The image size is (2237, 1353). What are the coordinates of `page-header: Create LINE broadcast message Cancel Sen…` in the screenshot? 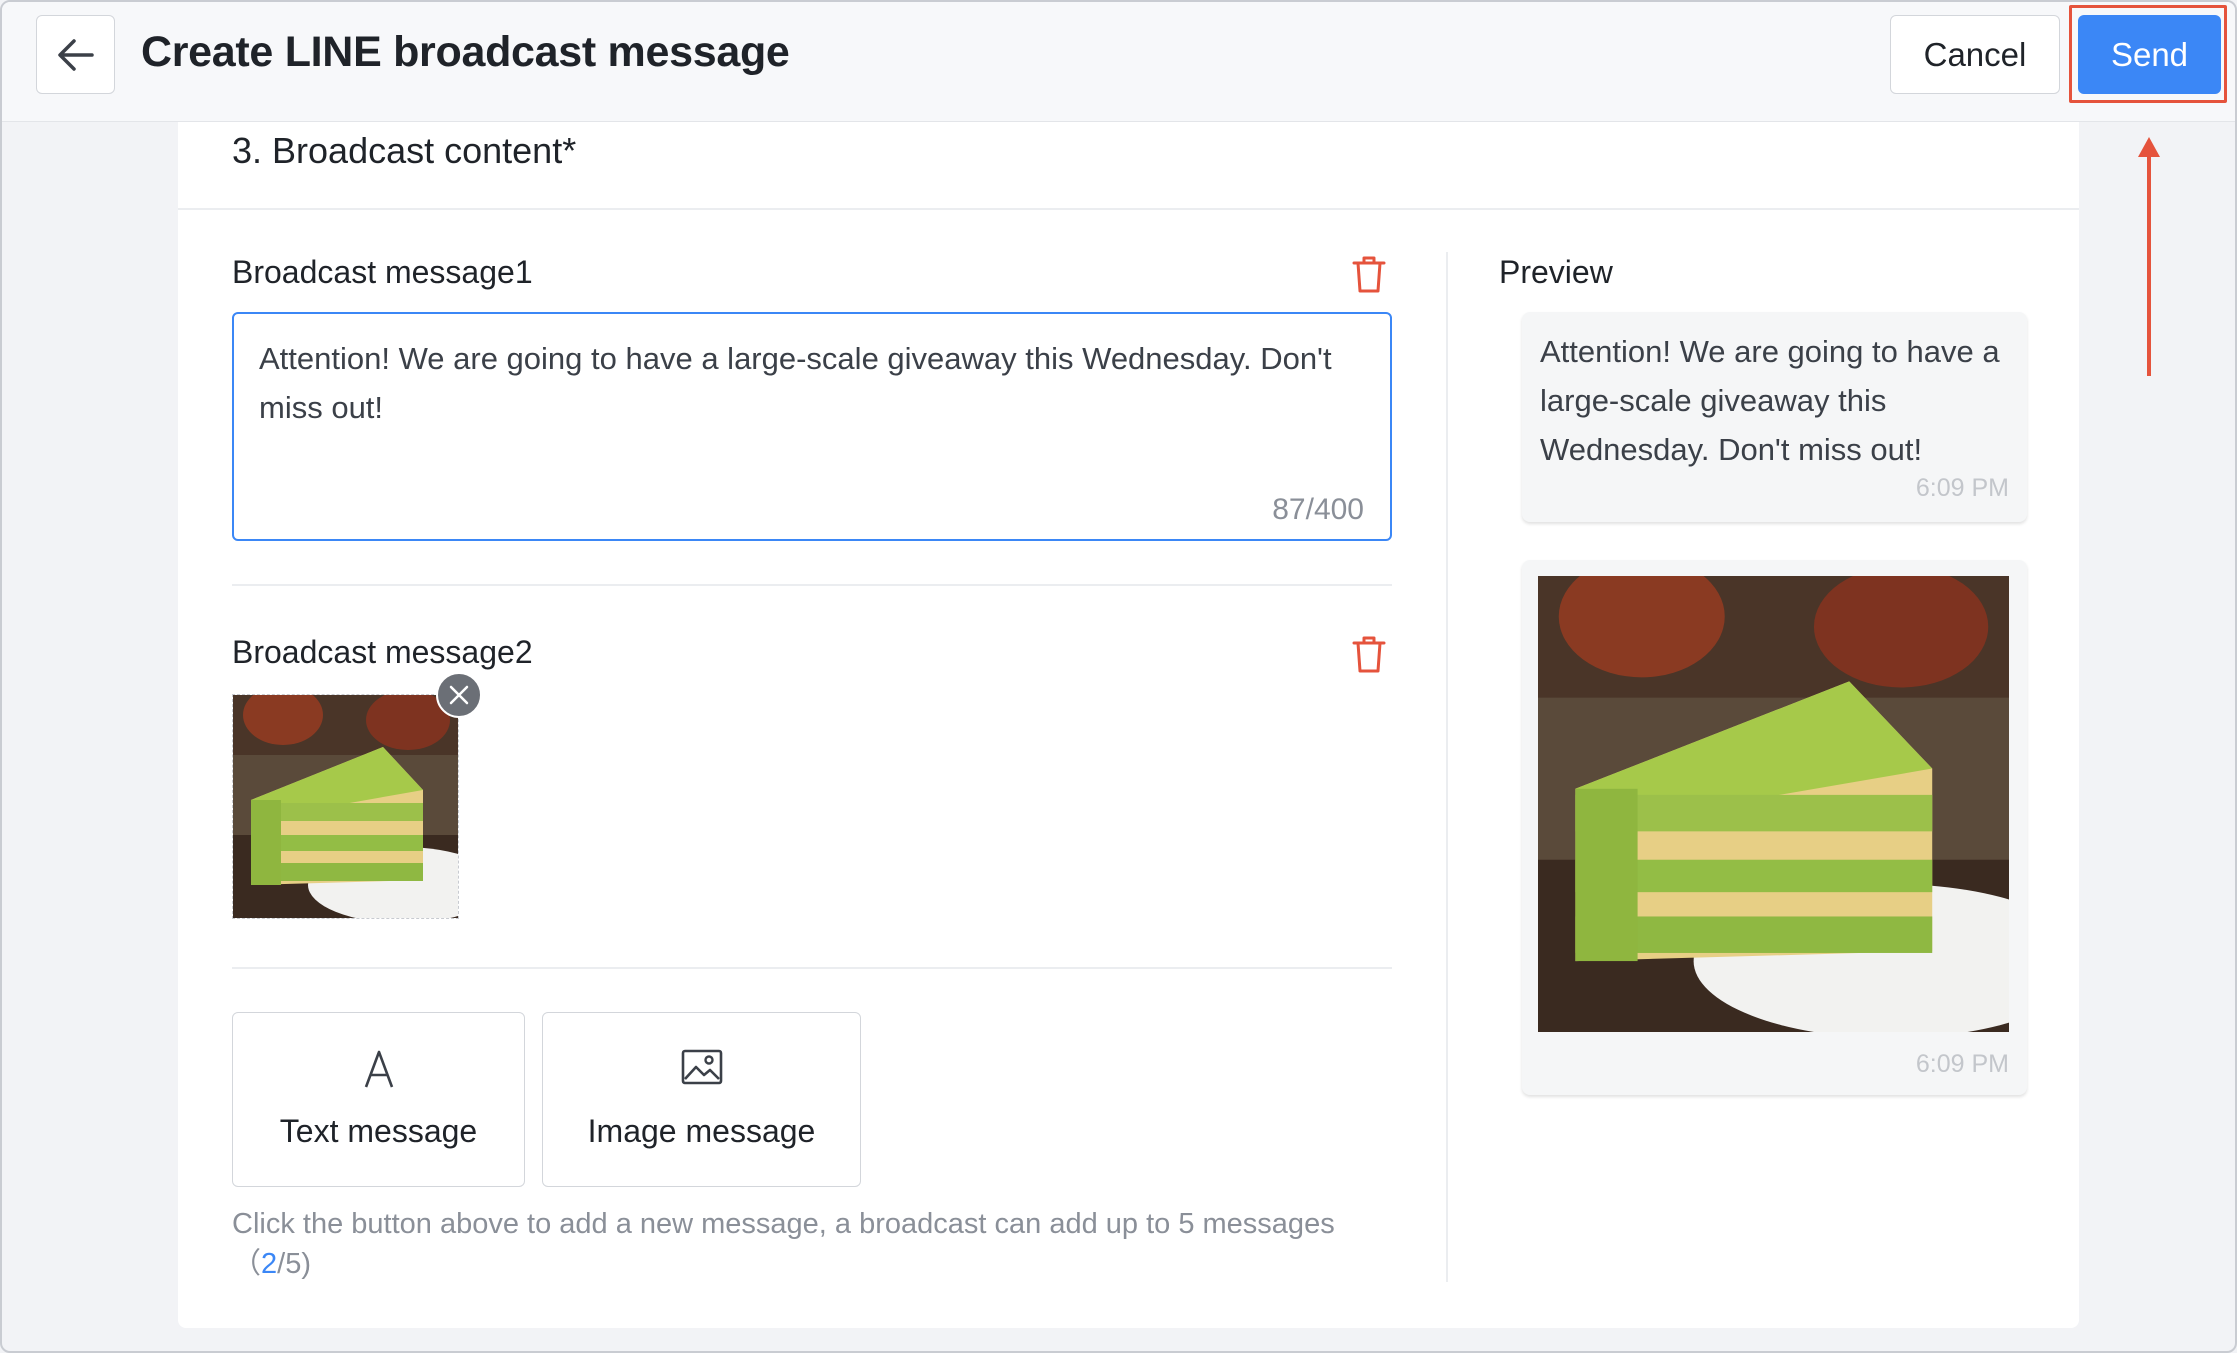 It's located at (1118, 62).